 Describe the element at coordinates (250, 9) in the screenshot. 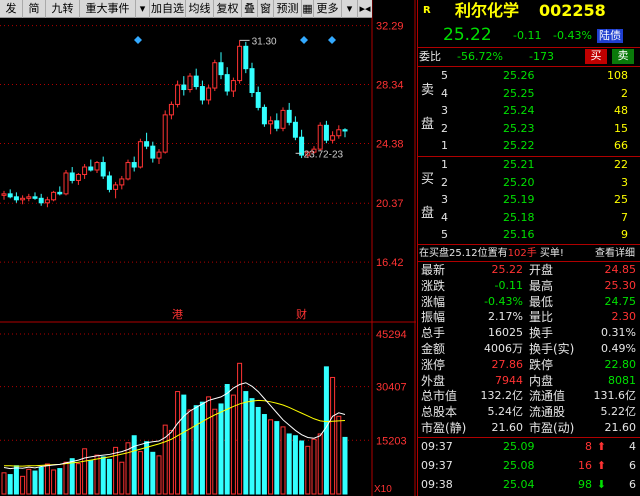

I see `overlay-button: 叠` at that location.